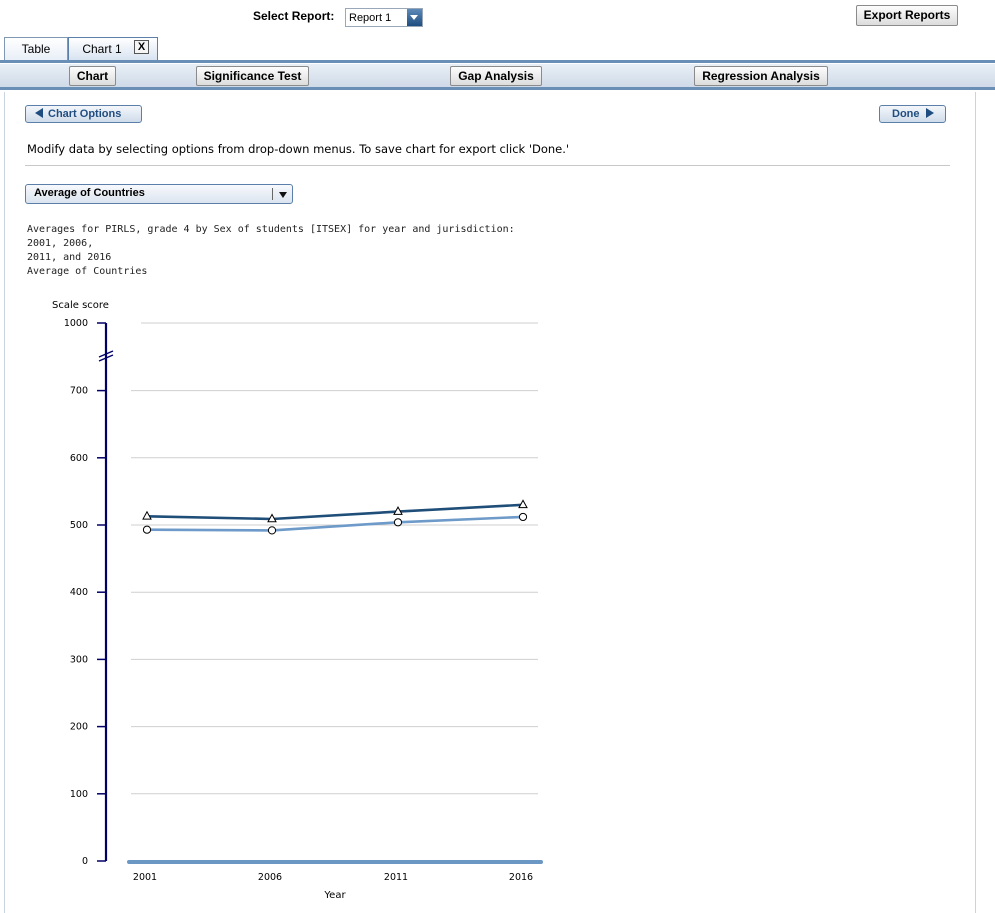 This screenshot has width=995, height=913. Describe the element at coordinates (907, 15) in the screenshot. I see `export-reports-button: Export Reports` at that location.